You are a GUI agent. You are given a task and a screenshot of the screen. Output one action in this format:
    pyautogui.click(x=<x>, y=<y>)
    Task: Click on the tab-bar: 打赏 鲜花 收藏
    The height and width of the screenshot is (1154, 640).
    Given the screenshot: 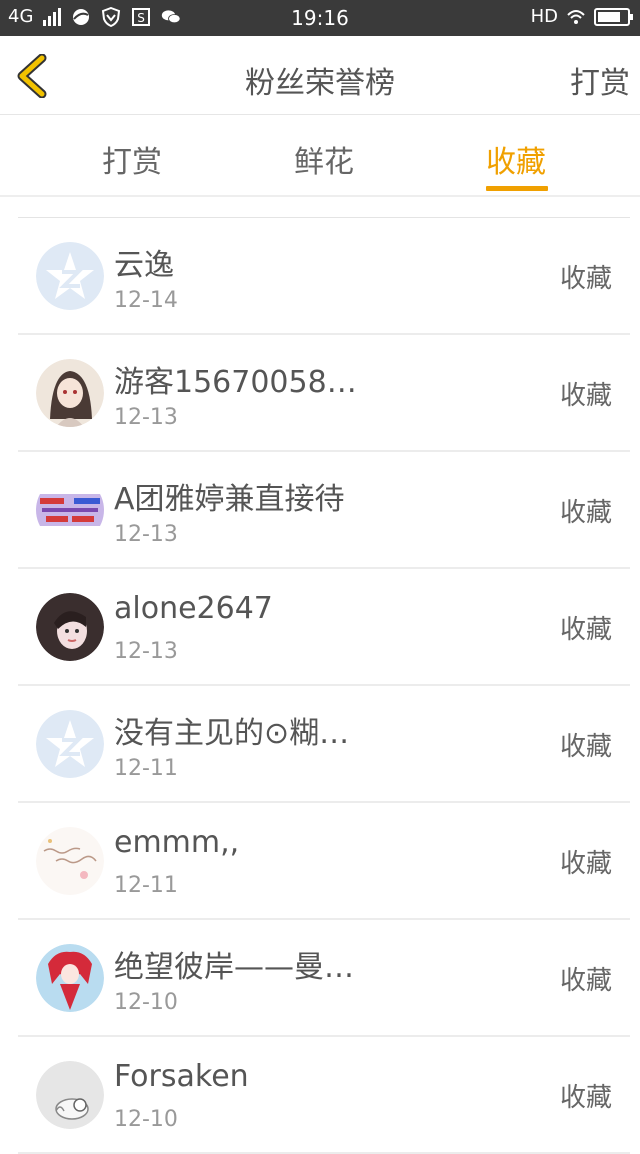 What is the action you would take?
    pyautogui.click(x=320, y=156)
    